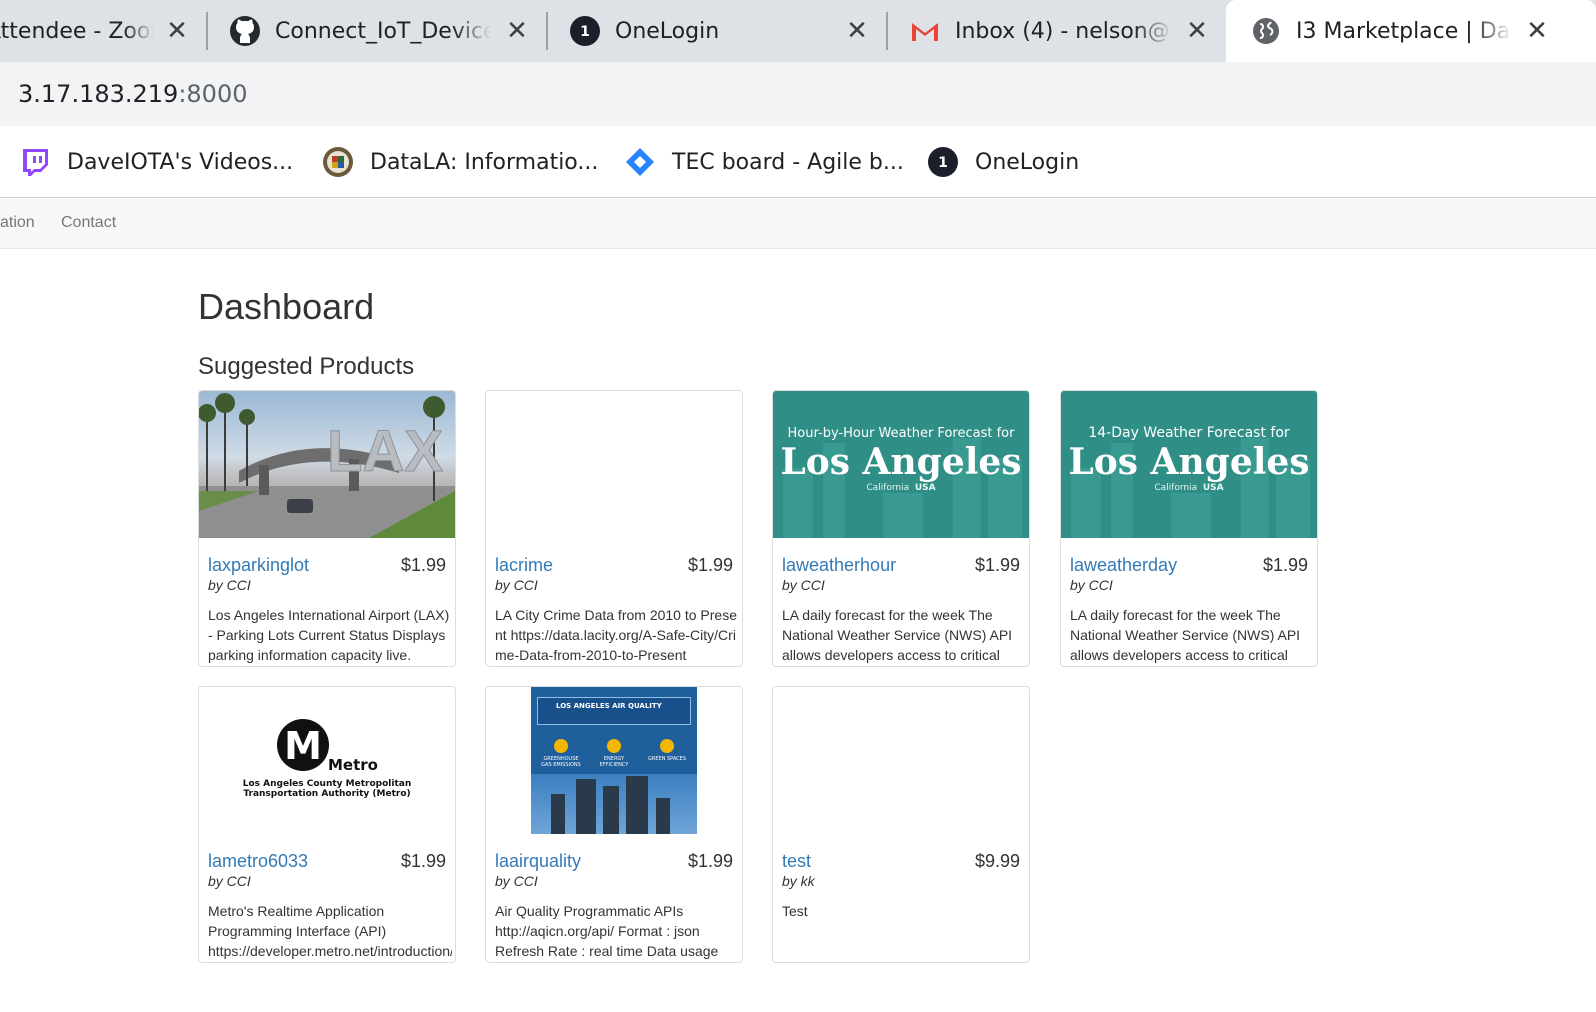 Image resolution: width=1596 pixels, height=1012 pixels. What do you see at coordinates (17, 223) in the screenshot?
I see `nav-link-documentation: ation` at bounding box center [17, 223].